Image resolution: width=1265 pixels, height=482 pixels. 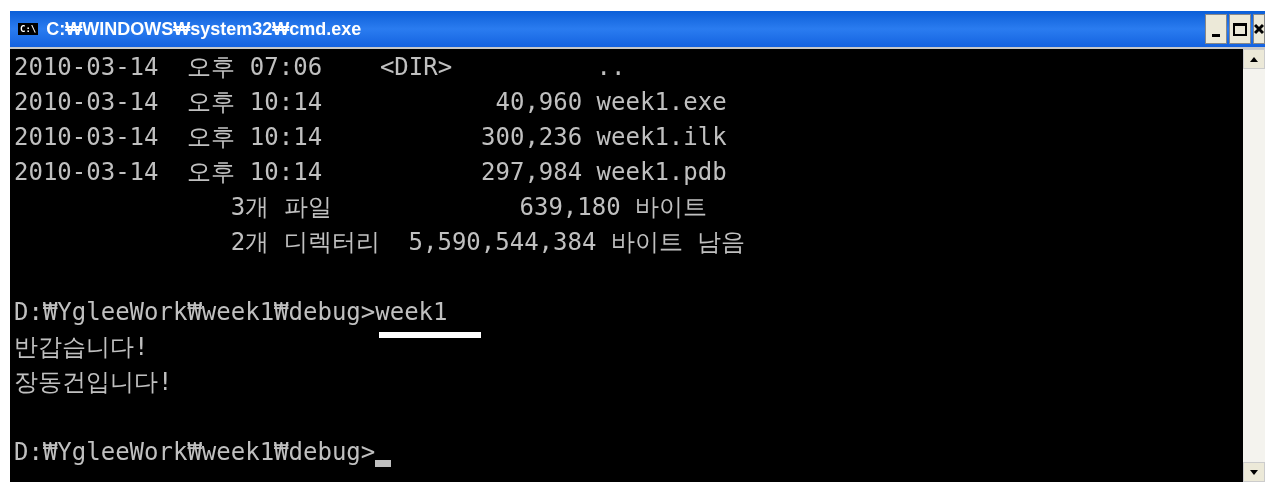 What do you see at coordinates (204, 29) in the screenshot?
I see `window-title: C:₩WINDOWS₩system32₩cmd.exe` at bounding box center [204, 29].